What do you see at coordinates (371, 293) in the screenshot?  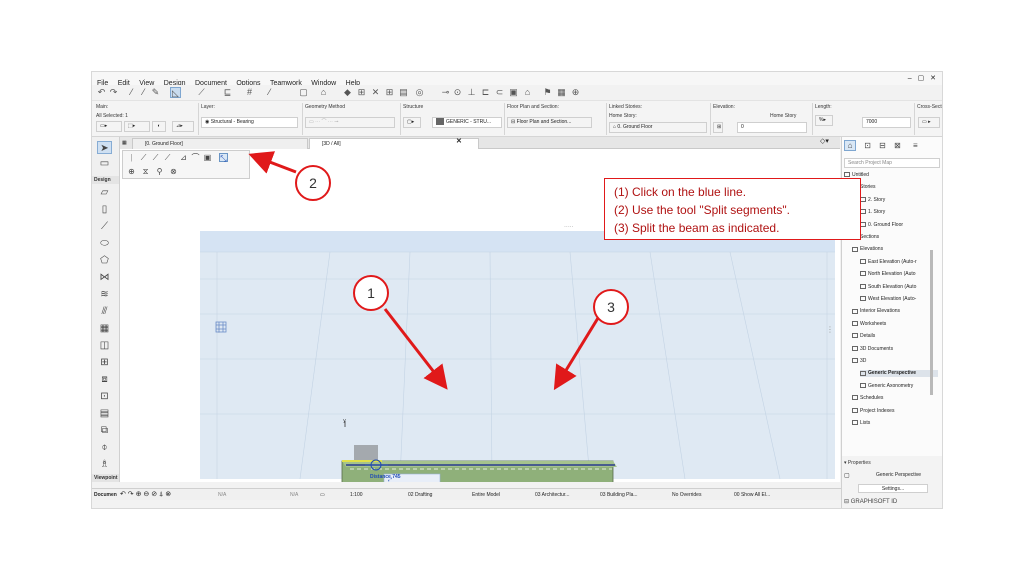 I see `marker-1: 1` at bounding box center [371, 293].